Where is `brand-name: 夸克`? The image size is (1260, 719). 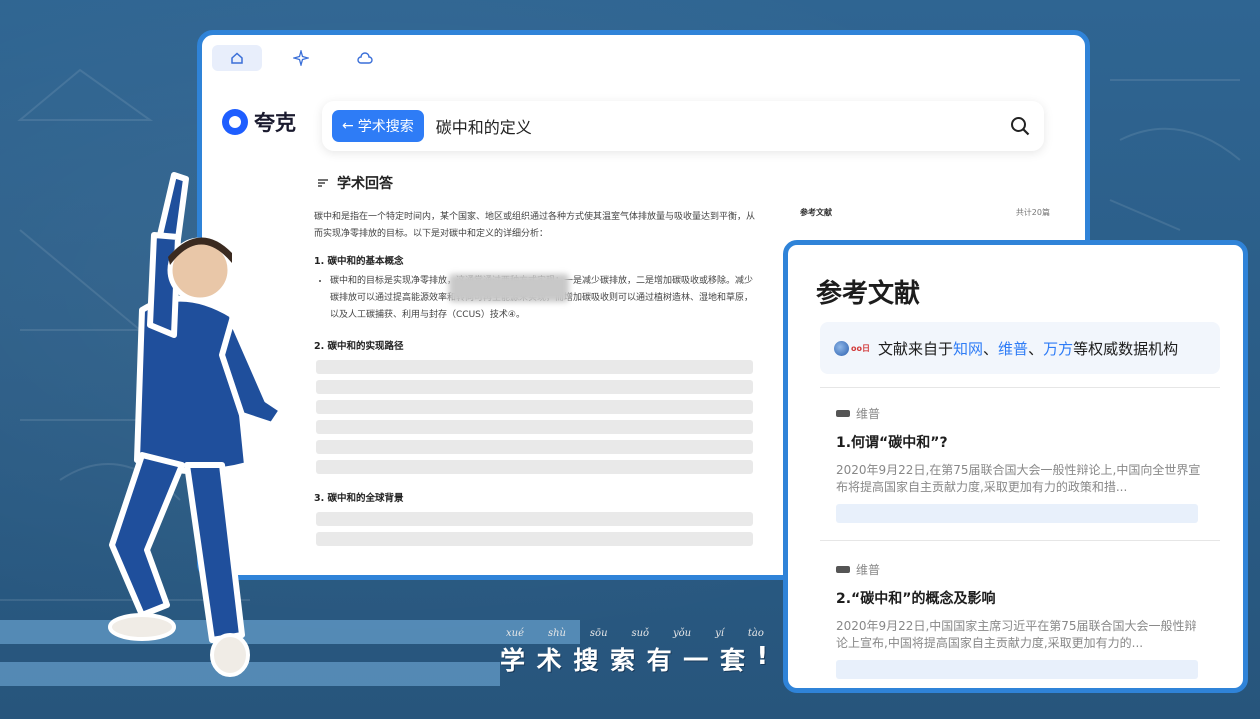 brand-name: 夸克 is located at coordinates (275, 123).